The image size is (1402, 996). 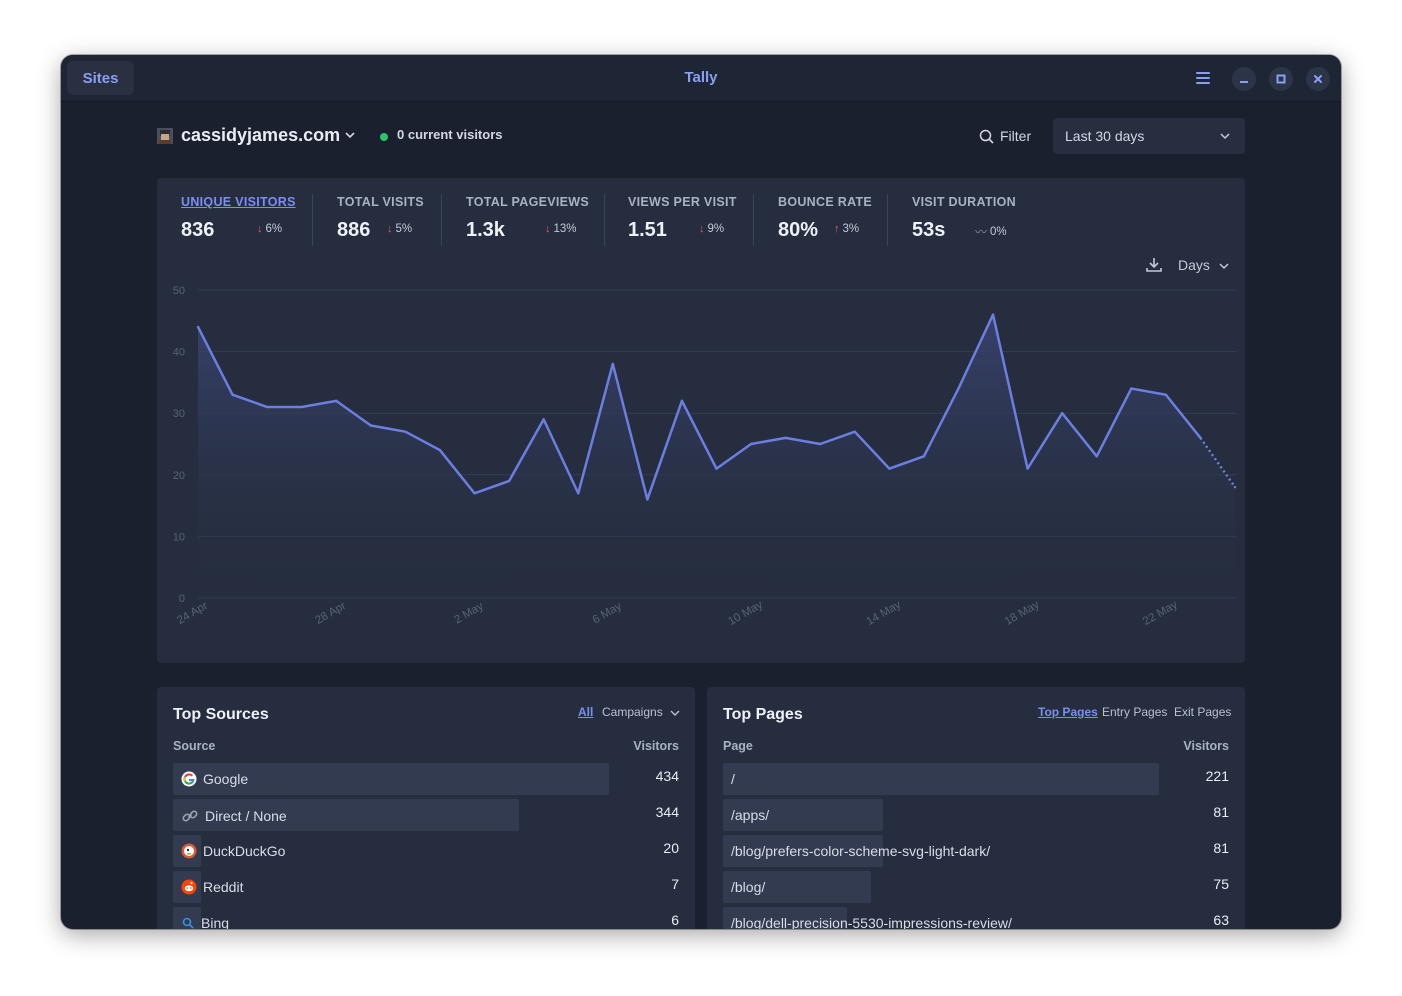 I want to click on row-label: /blog/, so click(x=748, y=887).